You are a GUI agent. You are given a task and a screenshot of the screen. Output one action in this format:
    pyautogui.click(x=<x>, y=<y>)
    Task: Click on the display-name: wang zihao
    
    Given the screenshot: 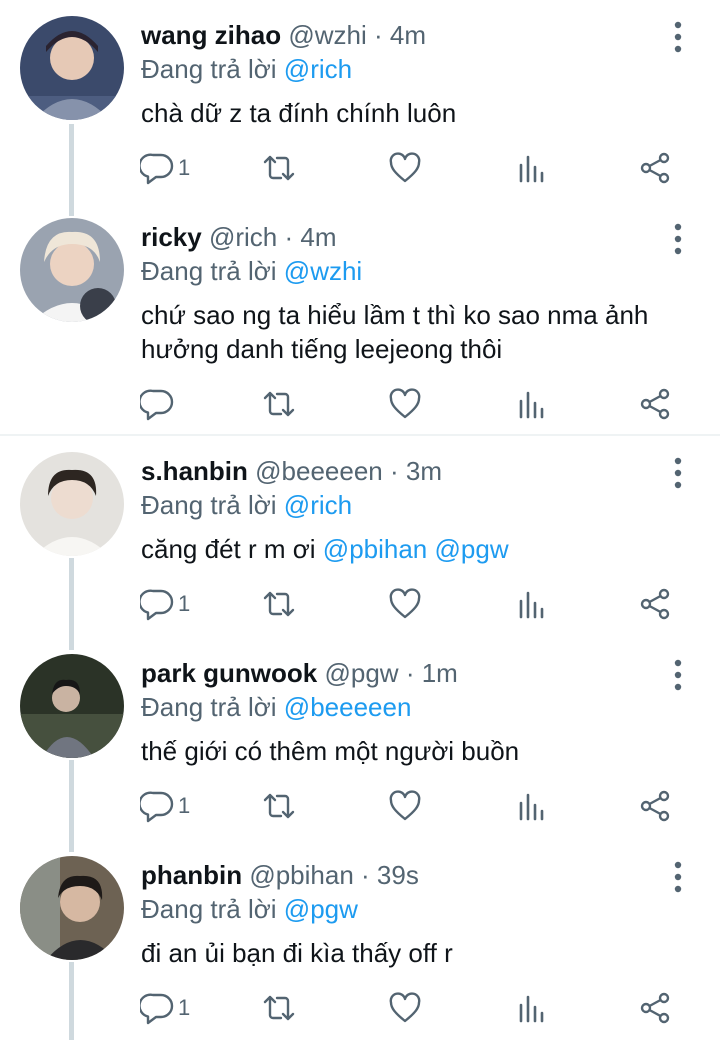 What is the action you would take?
    pyautogui.click(x=211, y=35)
    